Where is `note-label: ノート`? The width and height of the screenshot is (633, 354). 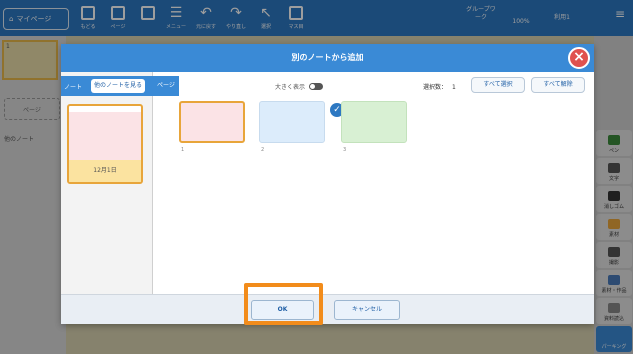
note-label: ノート is located at coordinates (73, 87).